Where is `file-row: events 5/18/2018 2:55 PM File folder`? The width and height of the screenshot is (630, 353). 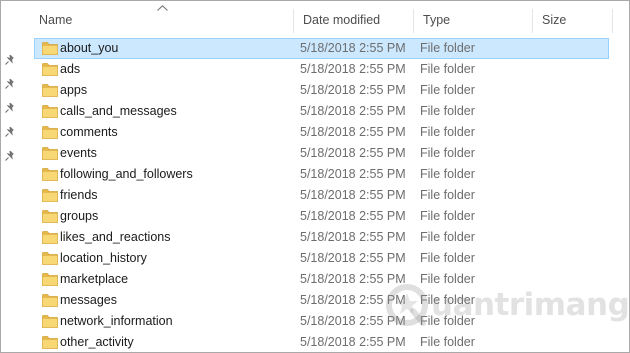
file-row: events 5/18/2018 2:55 PM File folder is located at coordinates (321, 153).